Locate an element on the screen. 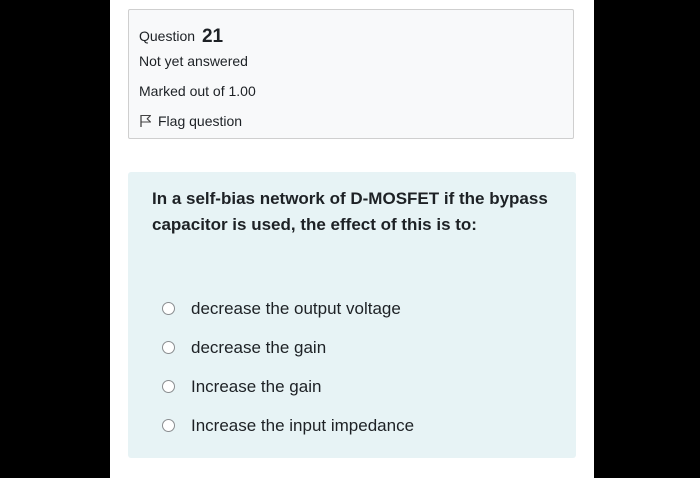 The height and width of the screenshot is (478, 700). flag-icon is located at coordinates (145, 121).